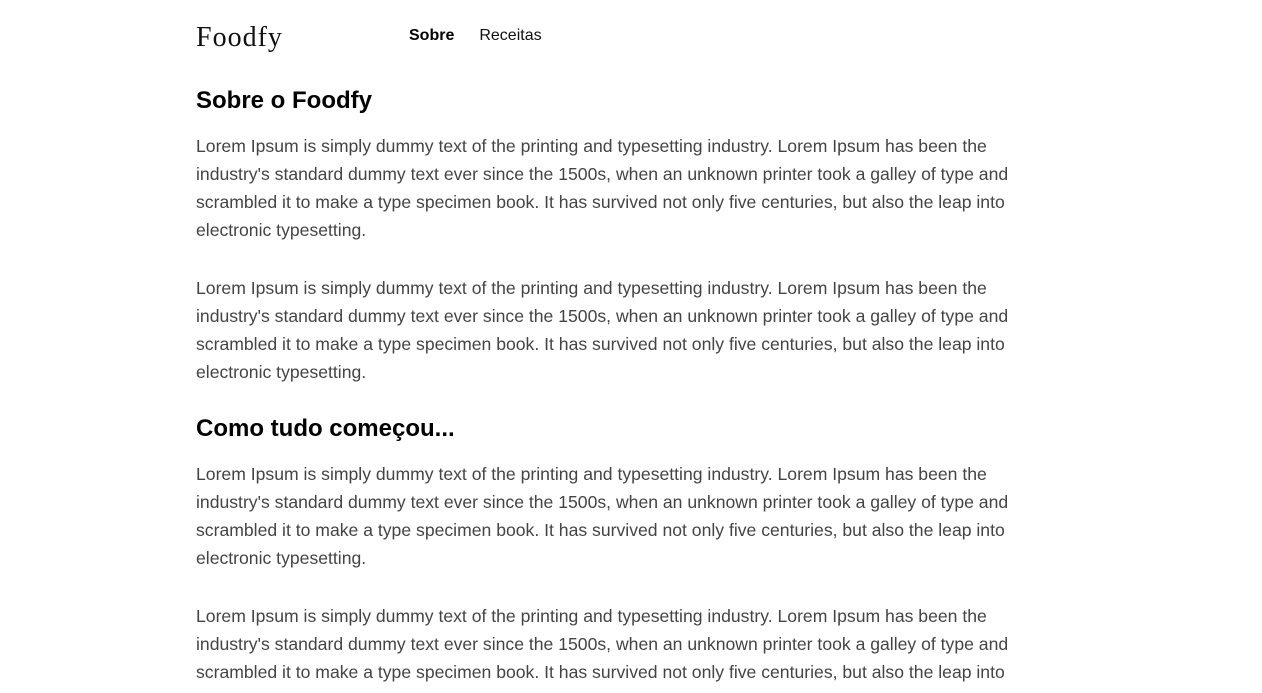  Describe the element at coordinates (284, 100) in the screenshot. I see `section-title: Sobre o Foodfy` at that location.